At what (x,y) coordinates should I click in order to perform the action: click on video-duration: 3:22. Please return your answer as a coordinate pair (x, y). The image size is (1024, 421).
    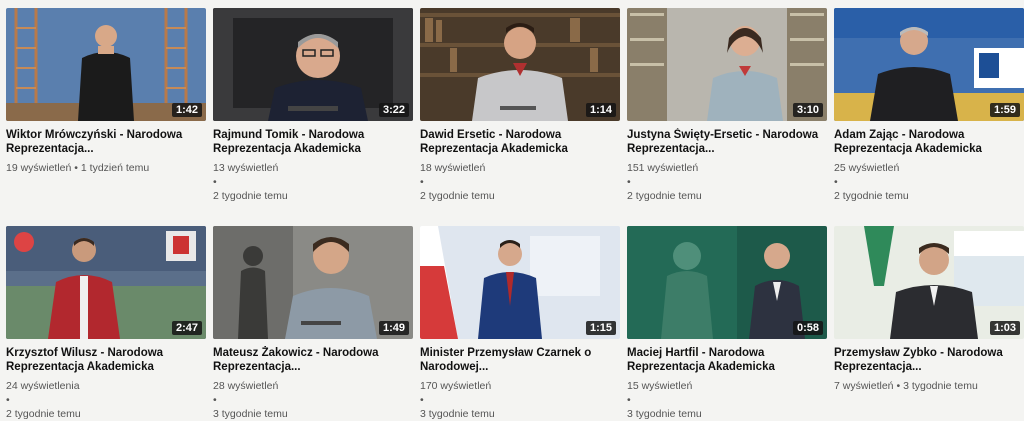
    Looking at the image, I should click on (393, 110).